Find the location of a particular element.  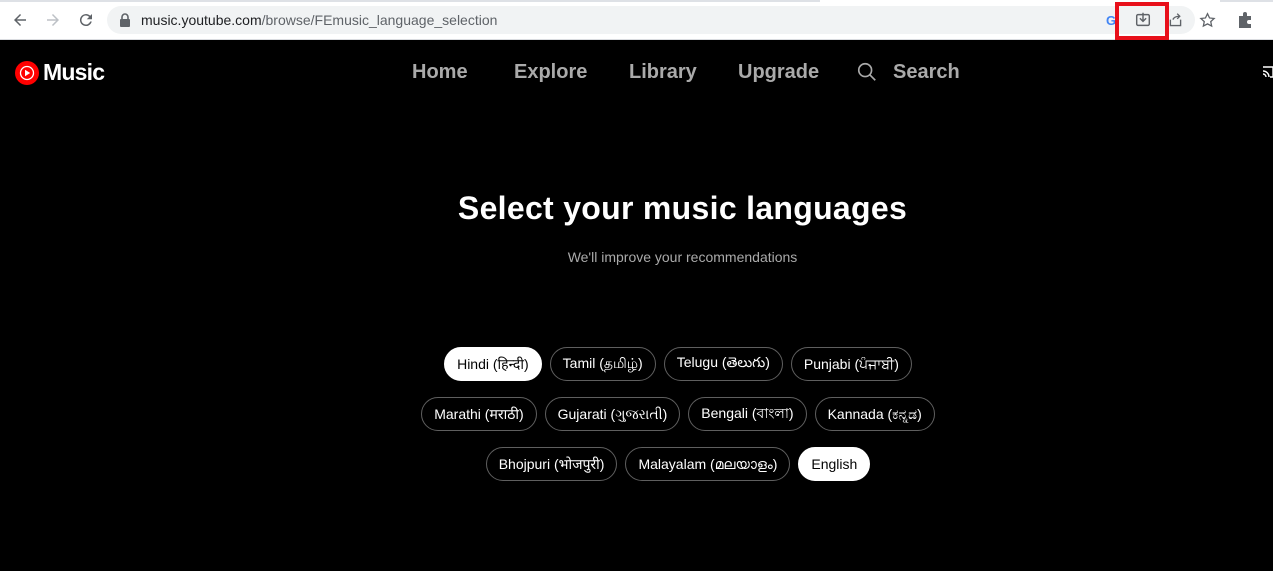

language-chip-punjabi: Punjabi (ਪੰਜਾਬੀ) is located at coordinates (851, 364).